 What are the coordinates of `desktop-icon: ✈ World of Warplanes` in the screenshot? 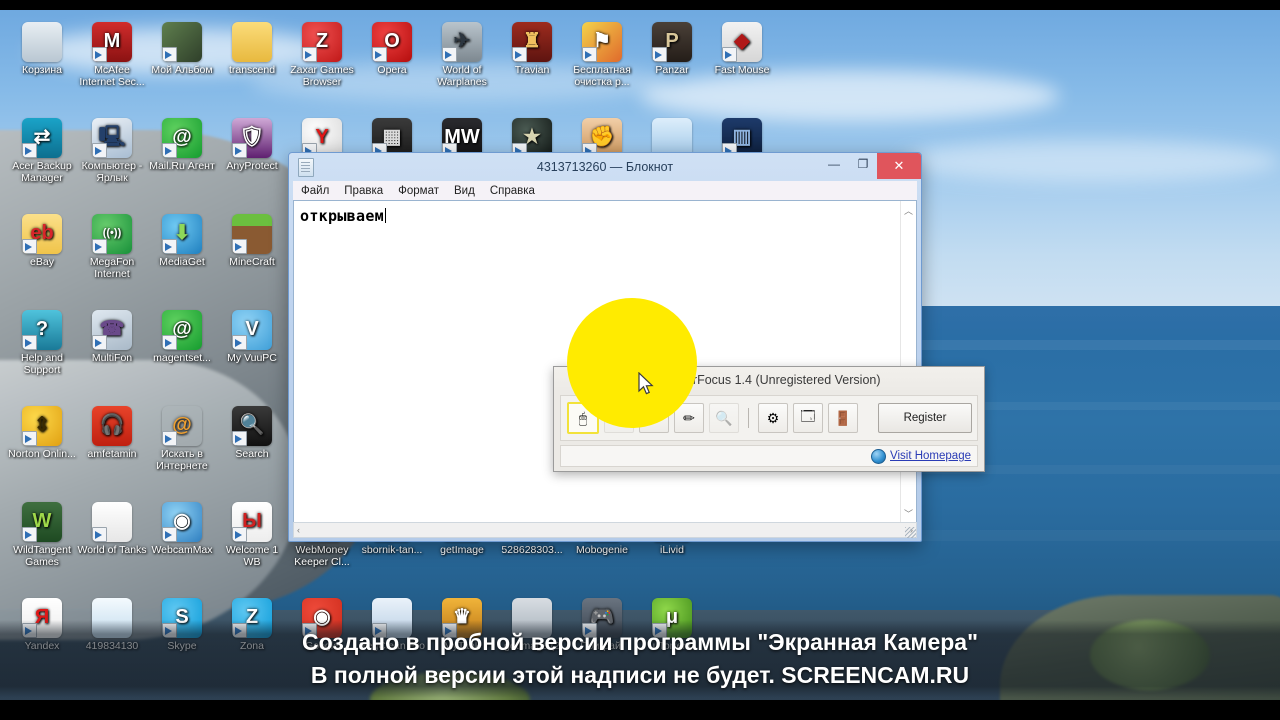 It's located at (462, 55).